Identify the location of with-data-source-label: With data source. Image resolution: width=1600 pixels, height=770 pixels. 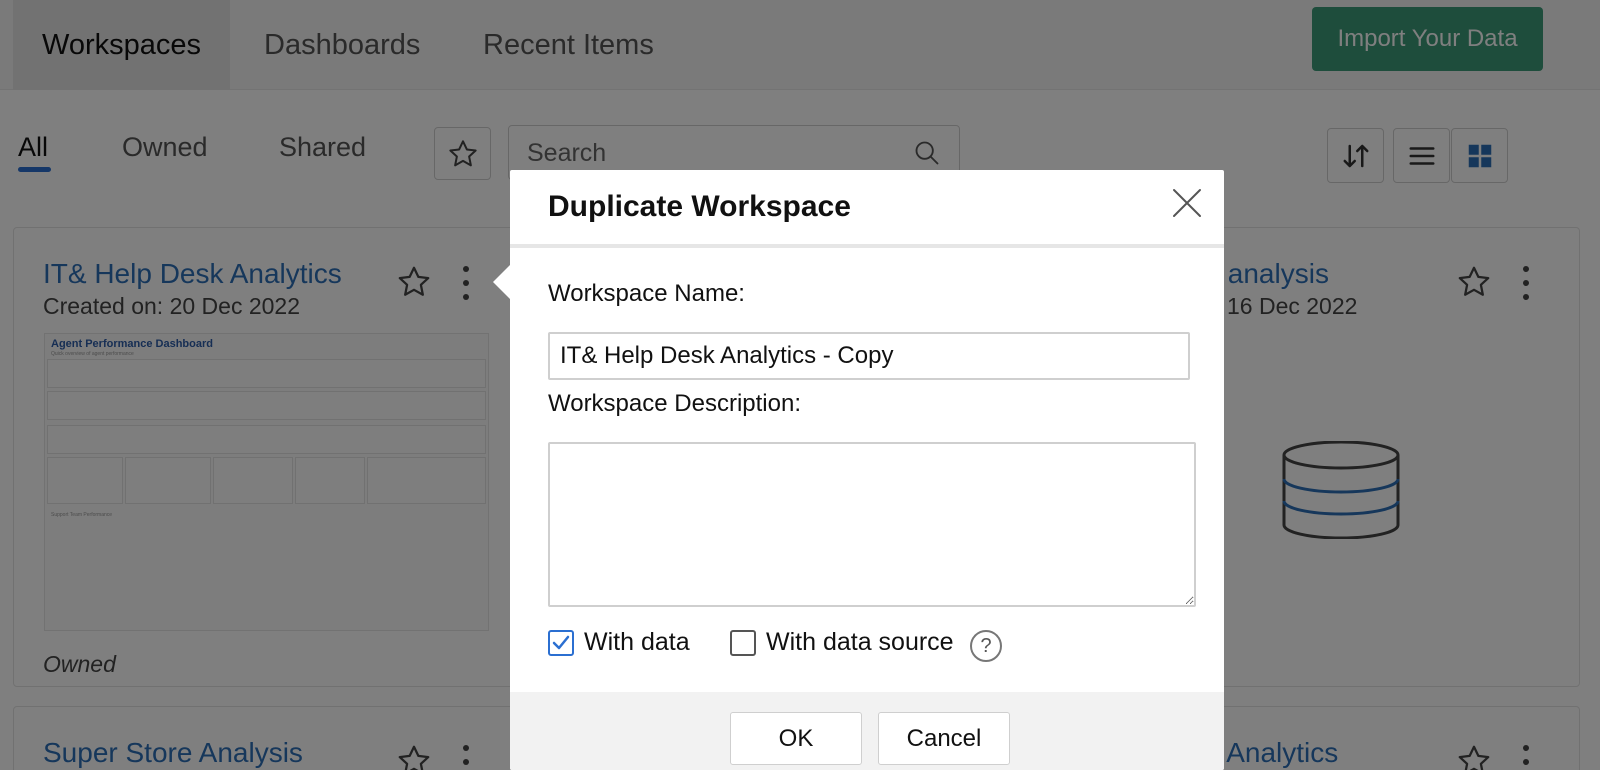
(860, 642).